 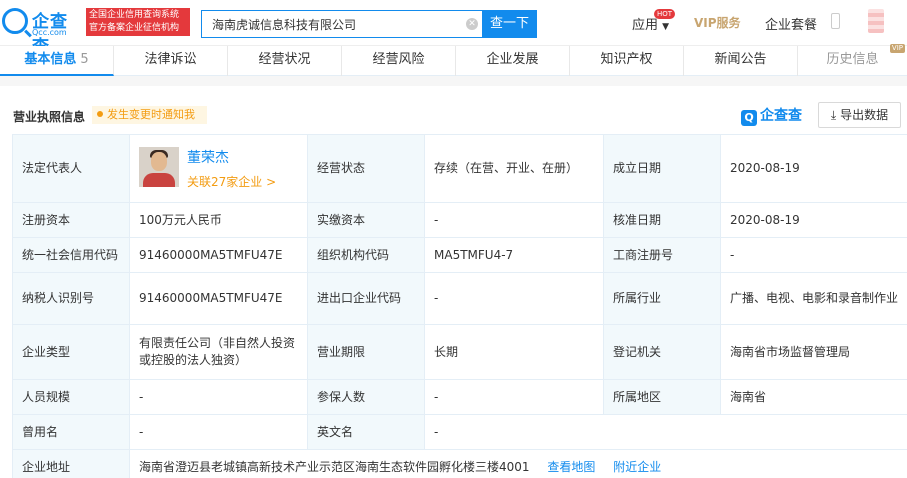 What do you see at coordinates (665, 432) in the screenshot?
I see `english-name-value: -` at bounding box center [665, 432].